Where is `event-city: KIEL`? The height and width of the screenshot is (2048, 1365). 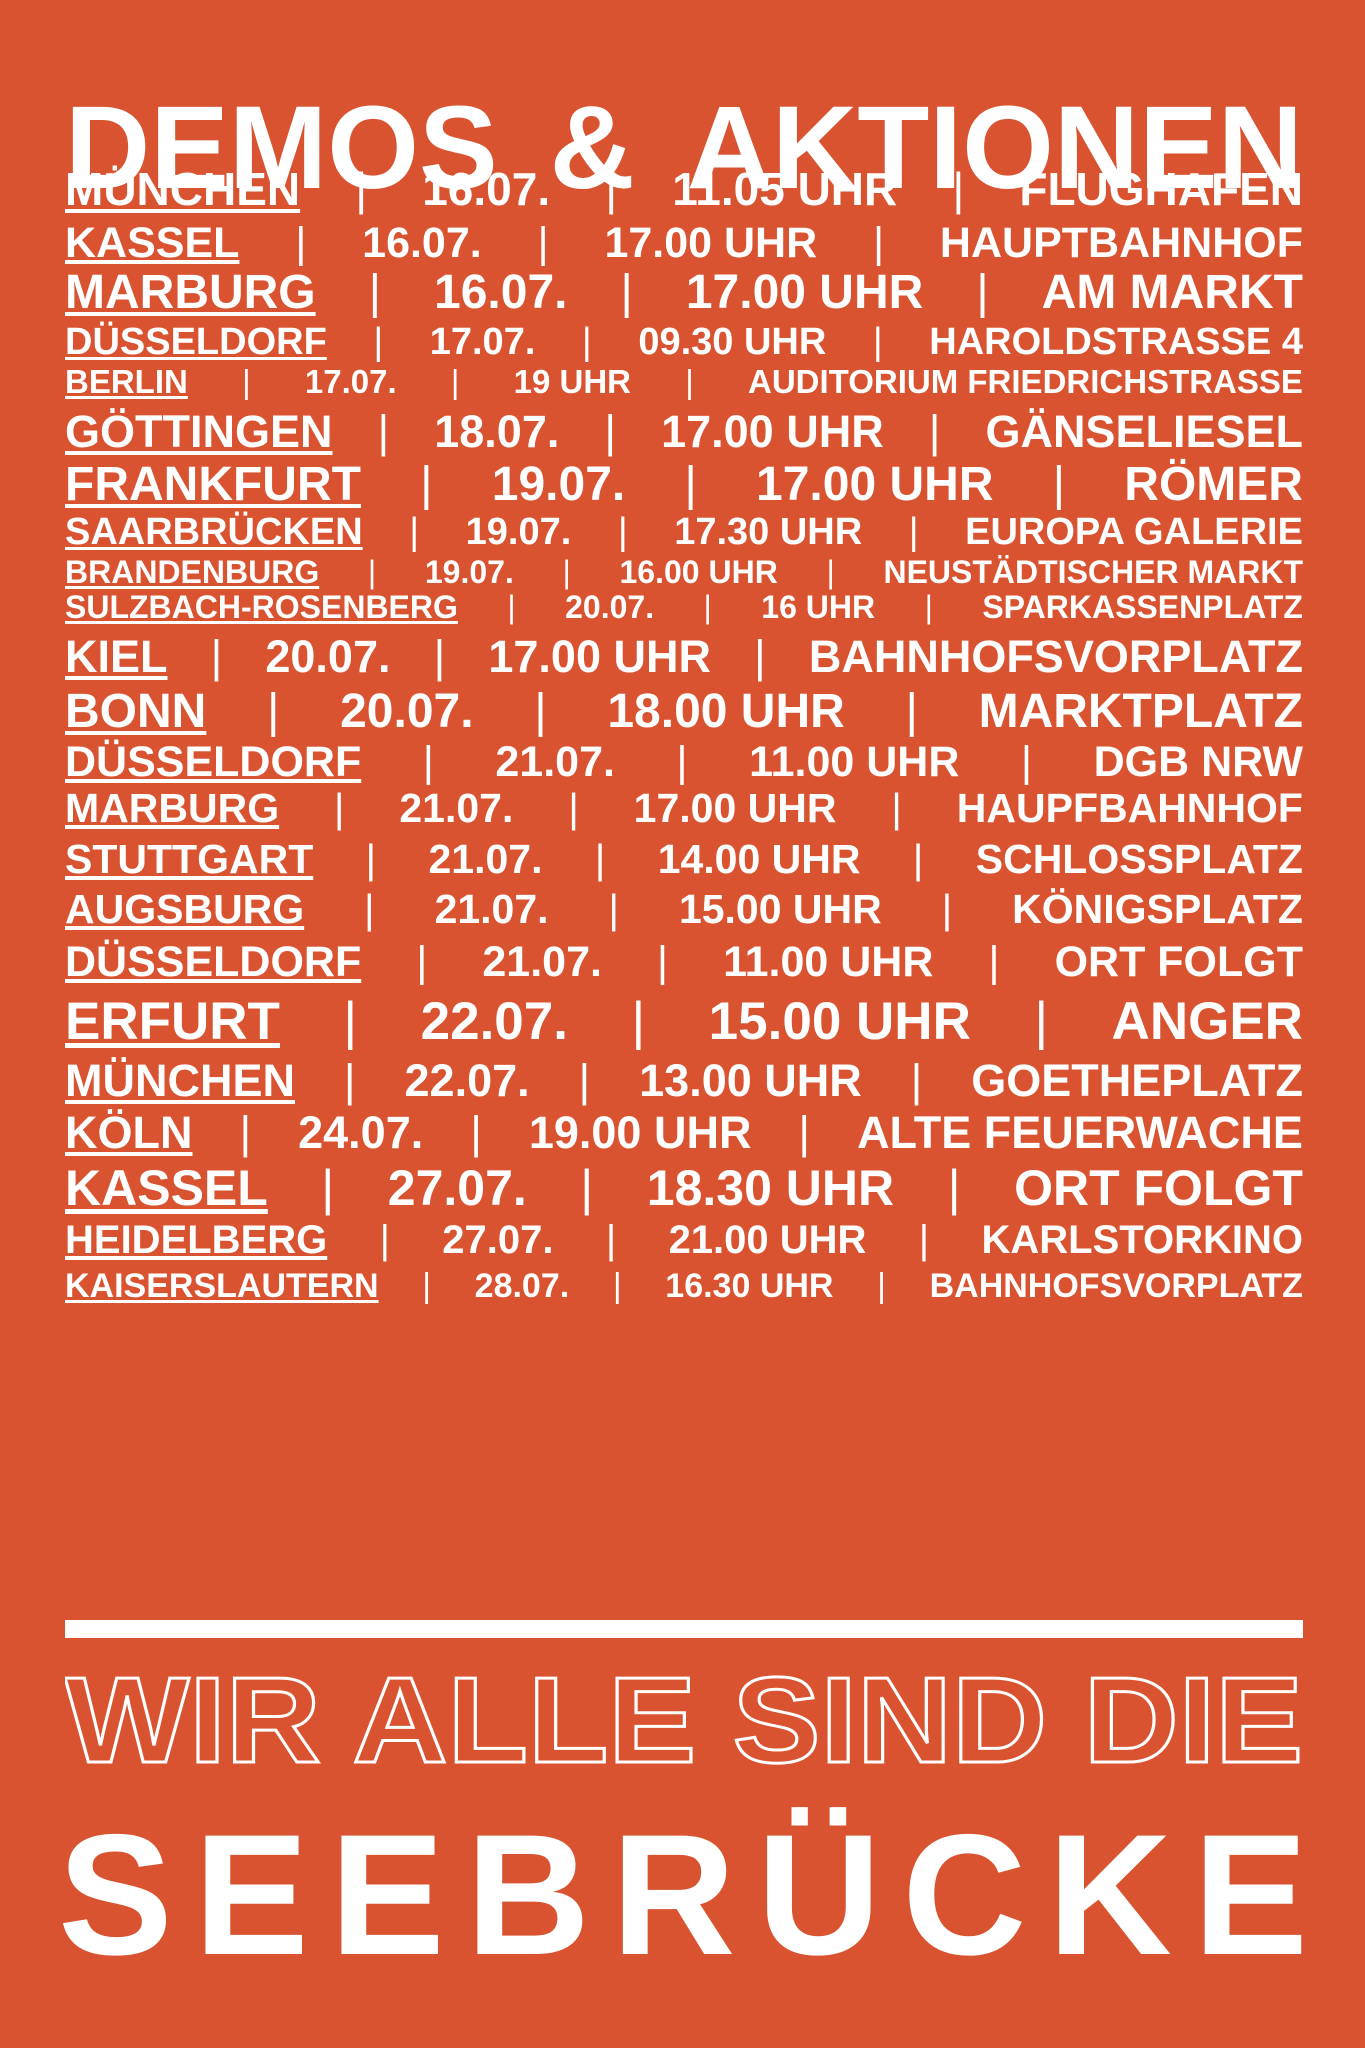 event-city: KIEL is located at coordinates (116, 656).